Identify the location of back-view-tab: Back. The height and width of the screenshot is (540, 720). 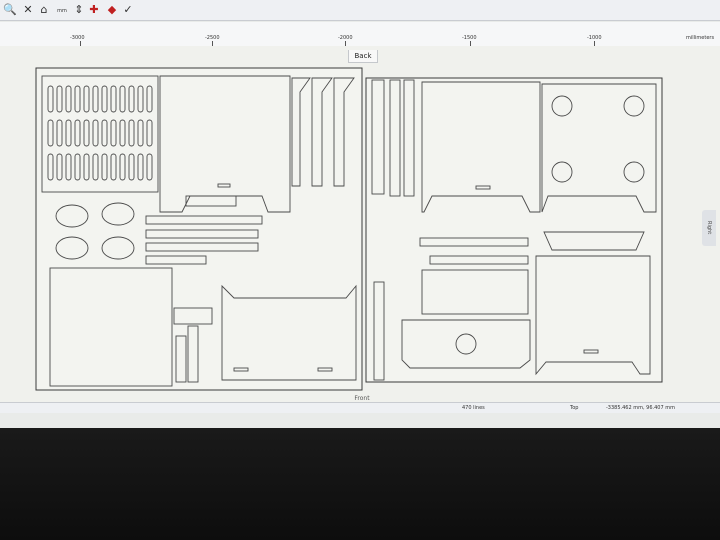
(363, 56).